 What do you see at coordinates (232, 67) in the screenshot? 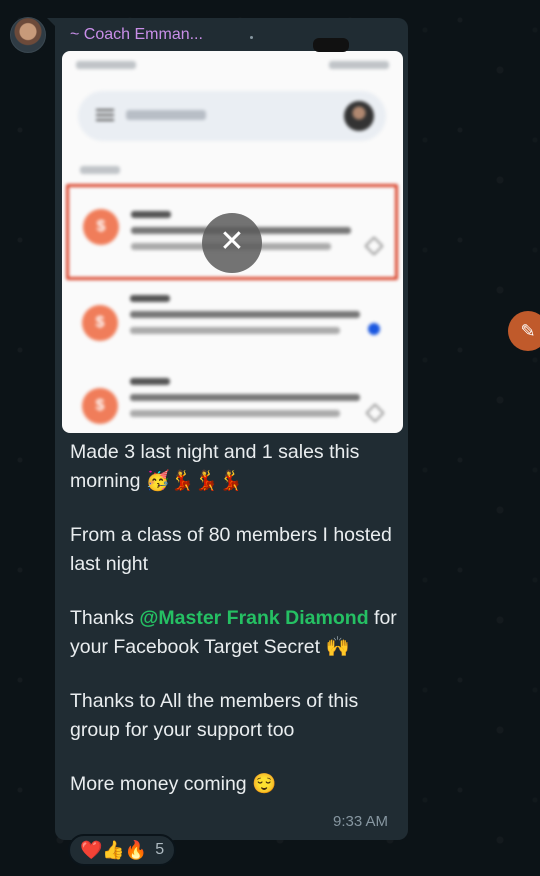
I see `phone-status-bar` at bounding box center [232, 67].